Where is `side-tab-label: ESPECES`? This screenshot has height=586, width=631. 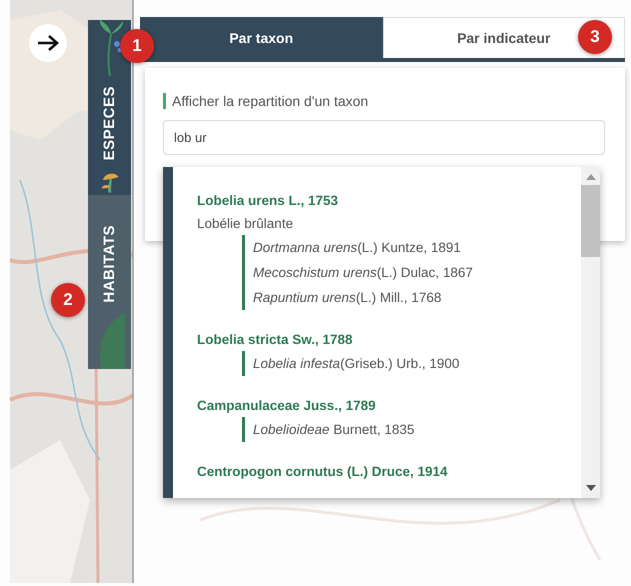
side-tab-label: ESPECES is located at coordinates (109, 123).